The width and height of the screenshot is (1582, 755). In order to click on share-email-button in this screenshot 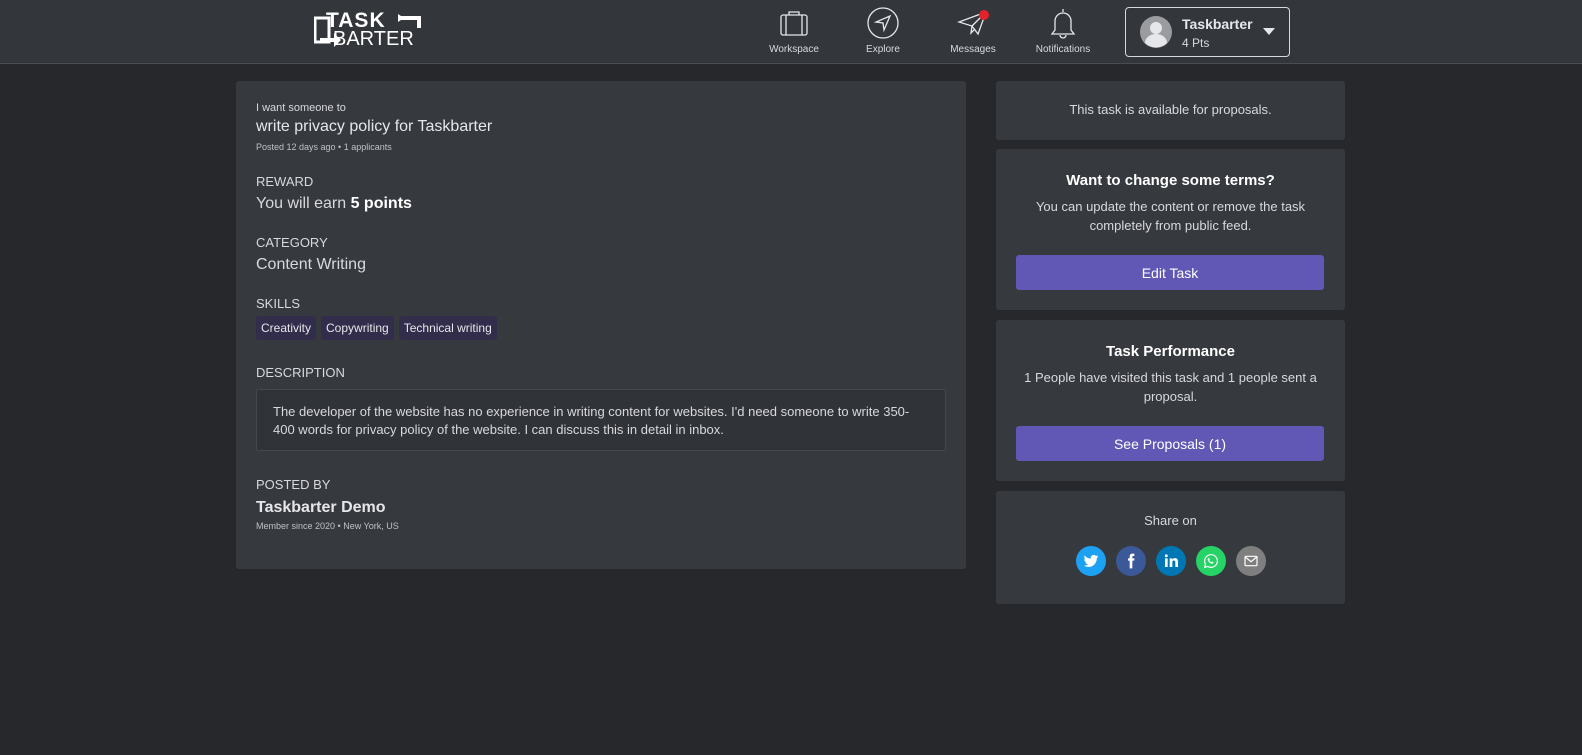, I will do `click(1251, 561)`.